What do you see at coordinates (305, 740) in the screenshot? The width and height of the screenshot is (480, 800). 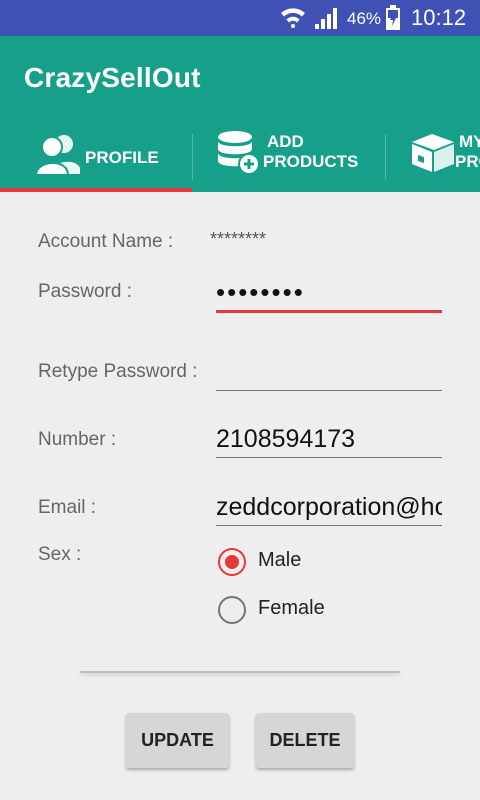 I see `delete-button: DELETE` at bounding box center [305, 740].